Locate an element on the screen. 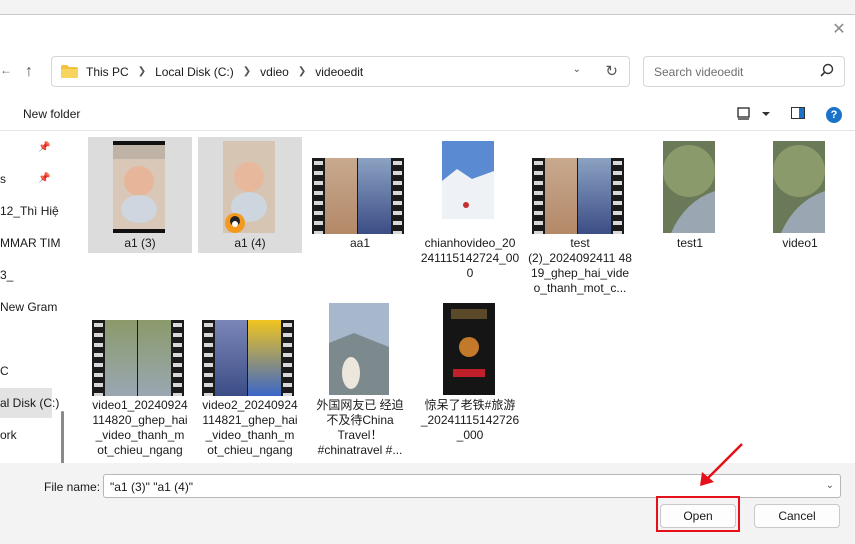  file-item: test1 is located at coordinates (690, 195).